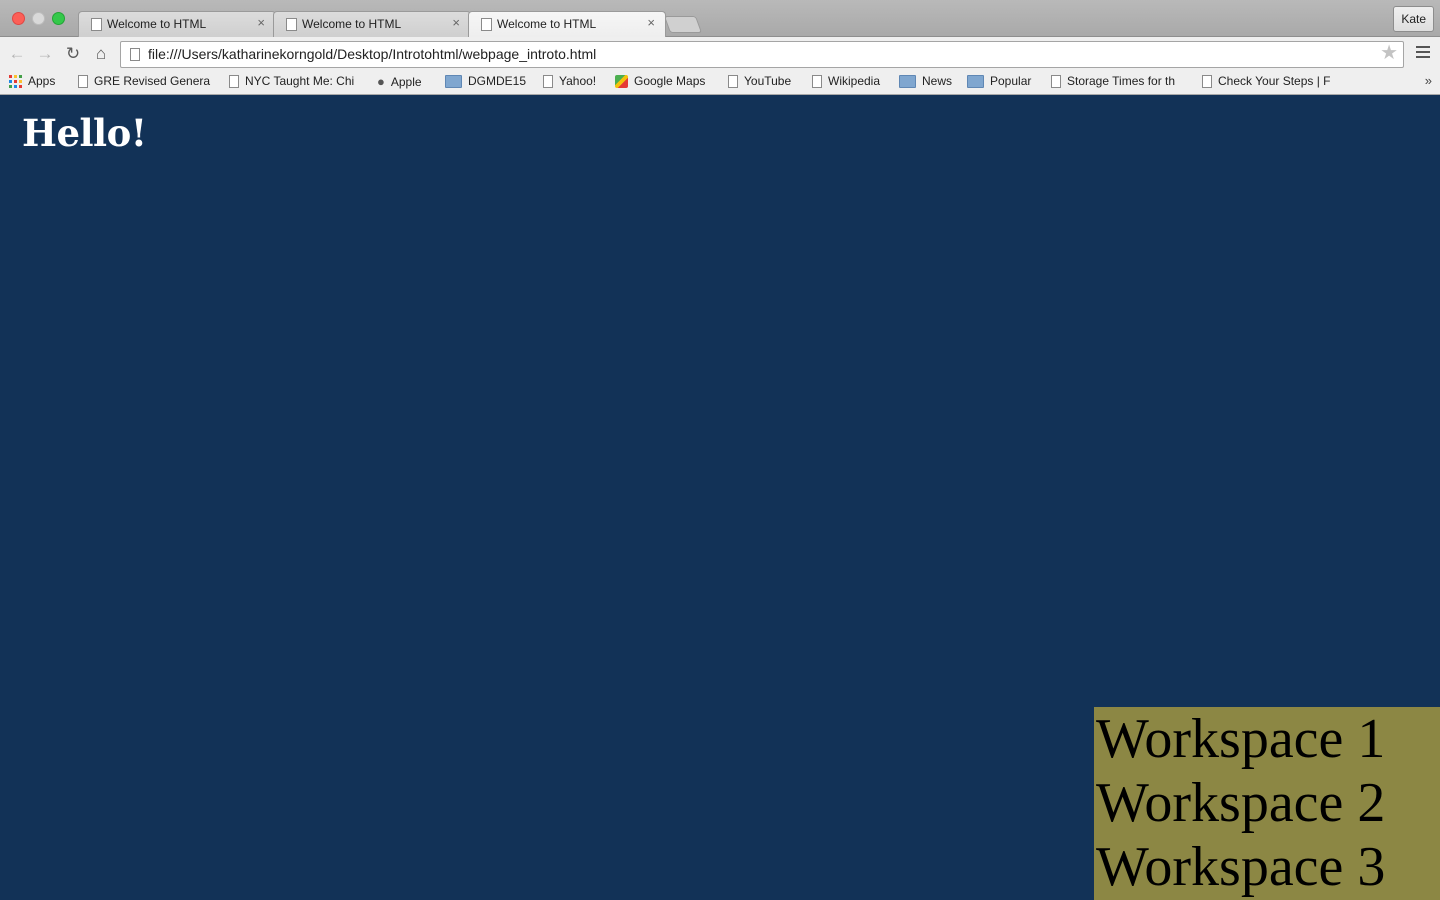 The height and width of the screenshot is (900, 1440). What do you see at coordinates (406, 81) in the screenshot?
I see `bookmark-label: Apple` at bounding box center [406, 81].